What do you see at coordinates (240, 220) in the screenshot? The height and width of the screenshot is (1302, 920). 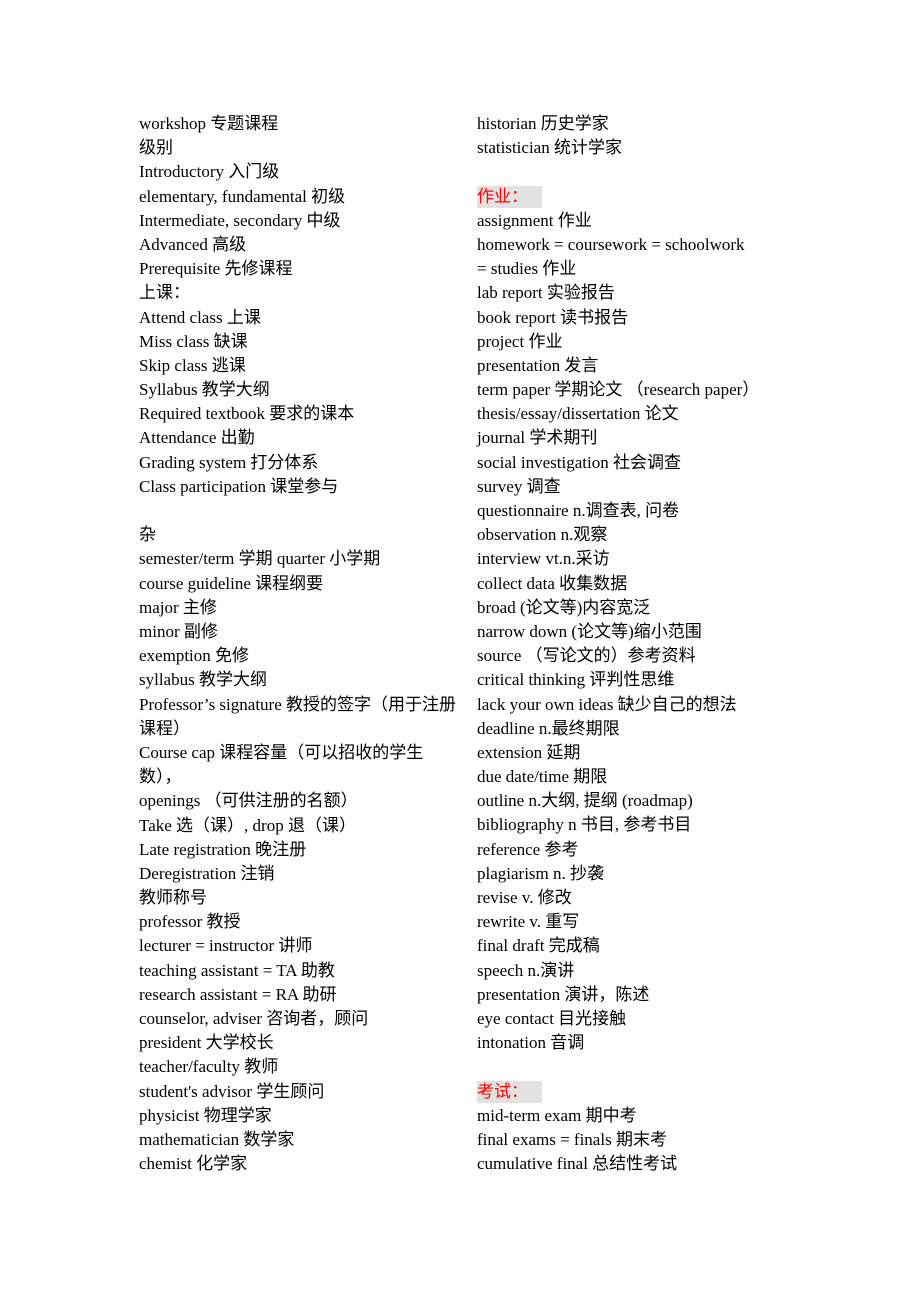 I see `vocab-entry: Intermediate, secondary 中级` at bounding box center [240, 220].